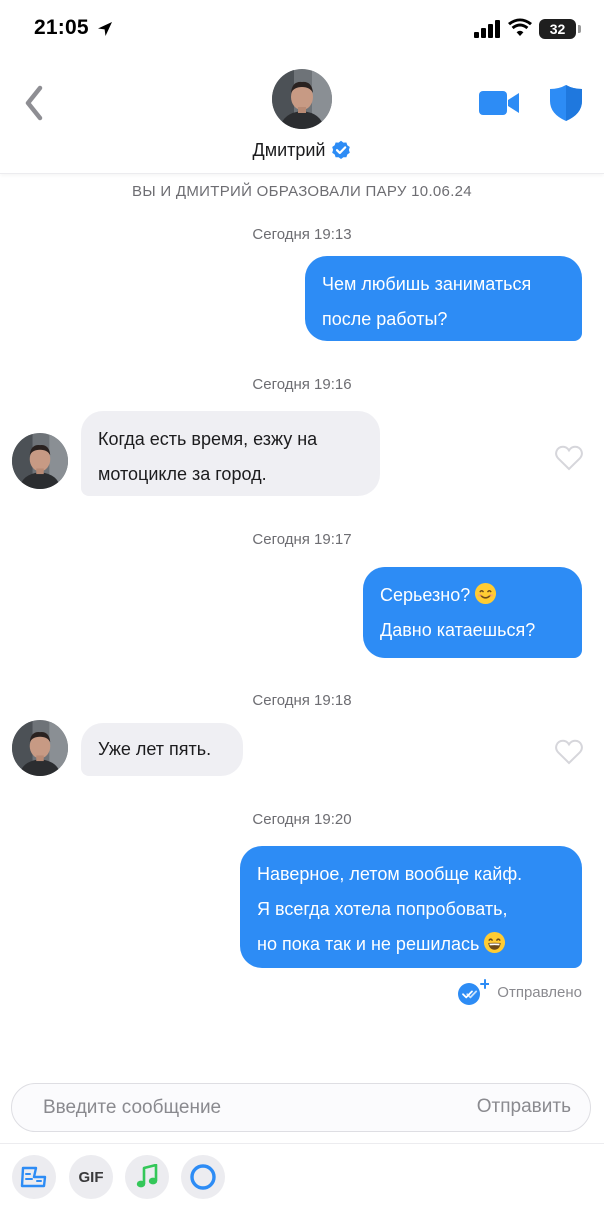  What do you see at coordinates (390, 874) in the screenshot?
I see `message-text-line: Наверное, летом вообще кайф.` at bounding box center [390, 874].